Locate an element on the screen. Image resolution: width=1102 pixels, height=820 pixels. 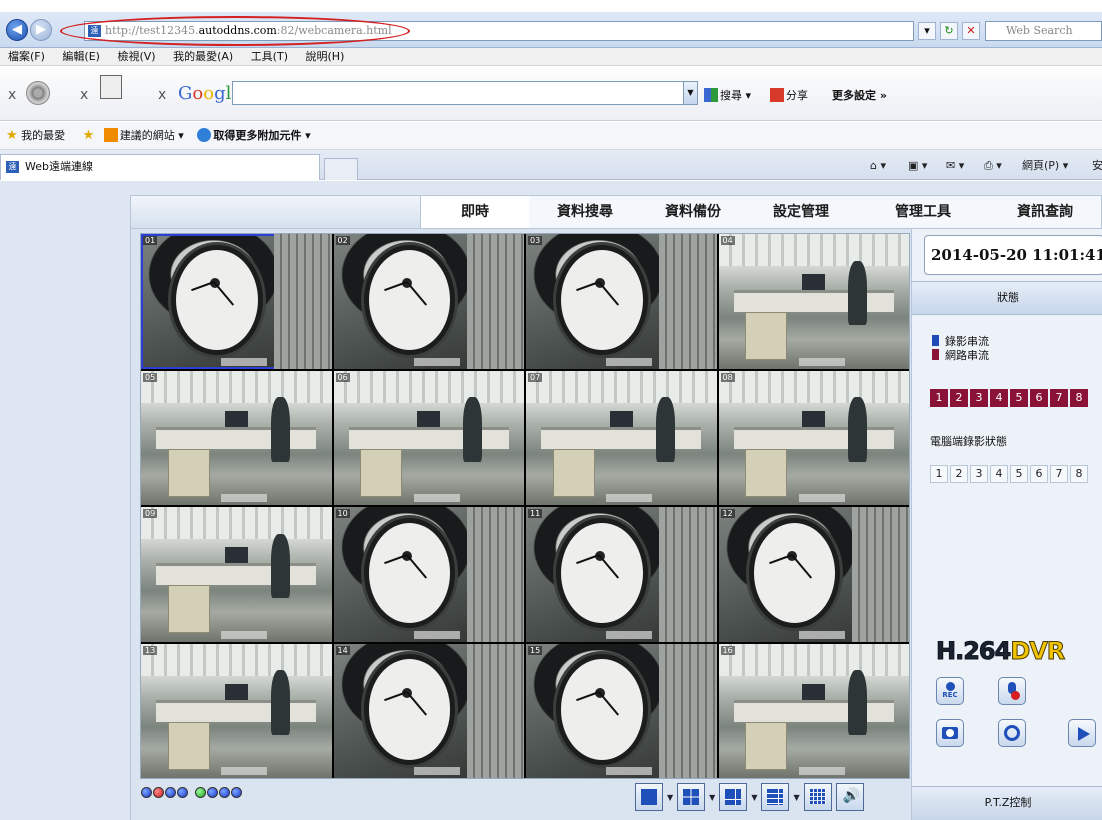
camera-view-13: 13 is located at coordinates (236, 710).